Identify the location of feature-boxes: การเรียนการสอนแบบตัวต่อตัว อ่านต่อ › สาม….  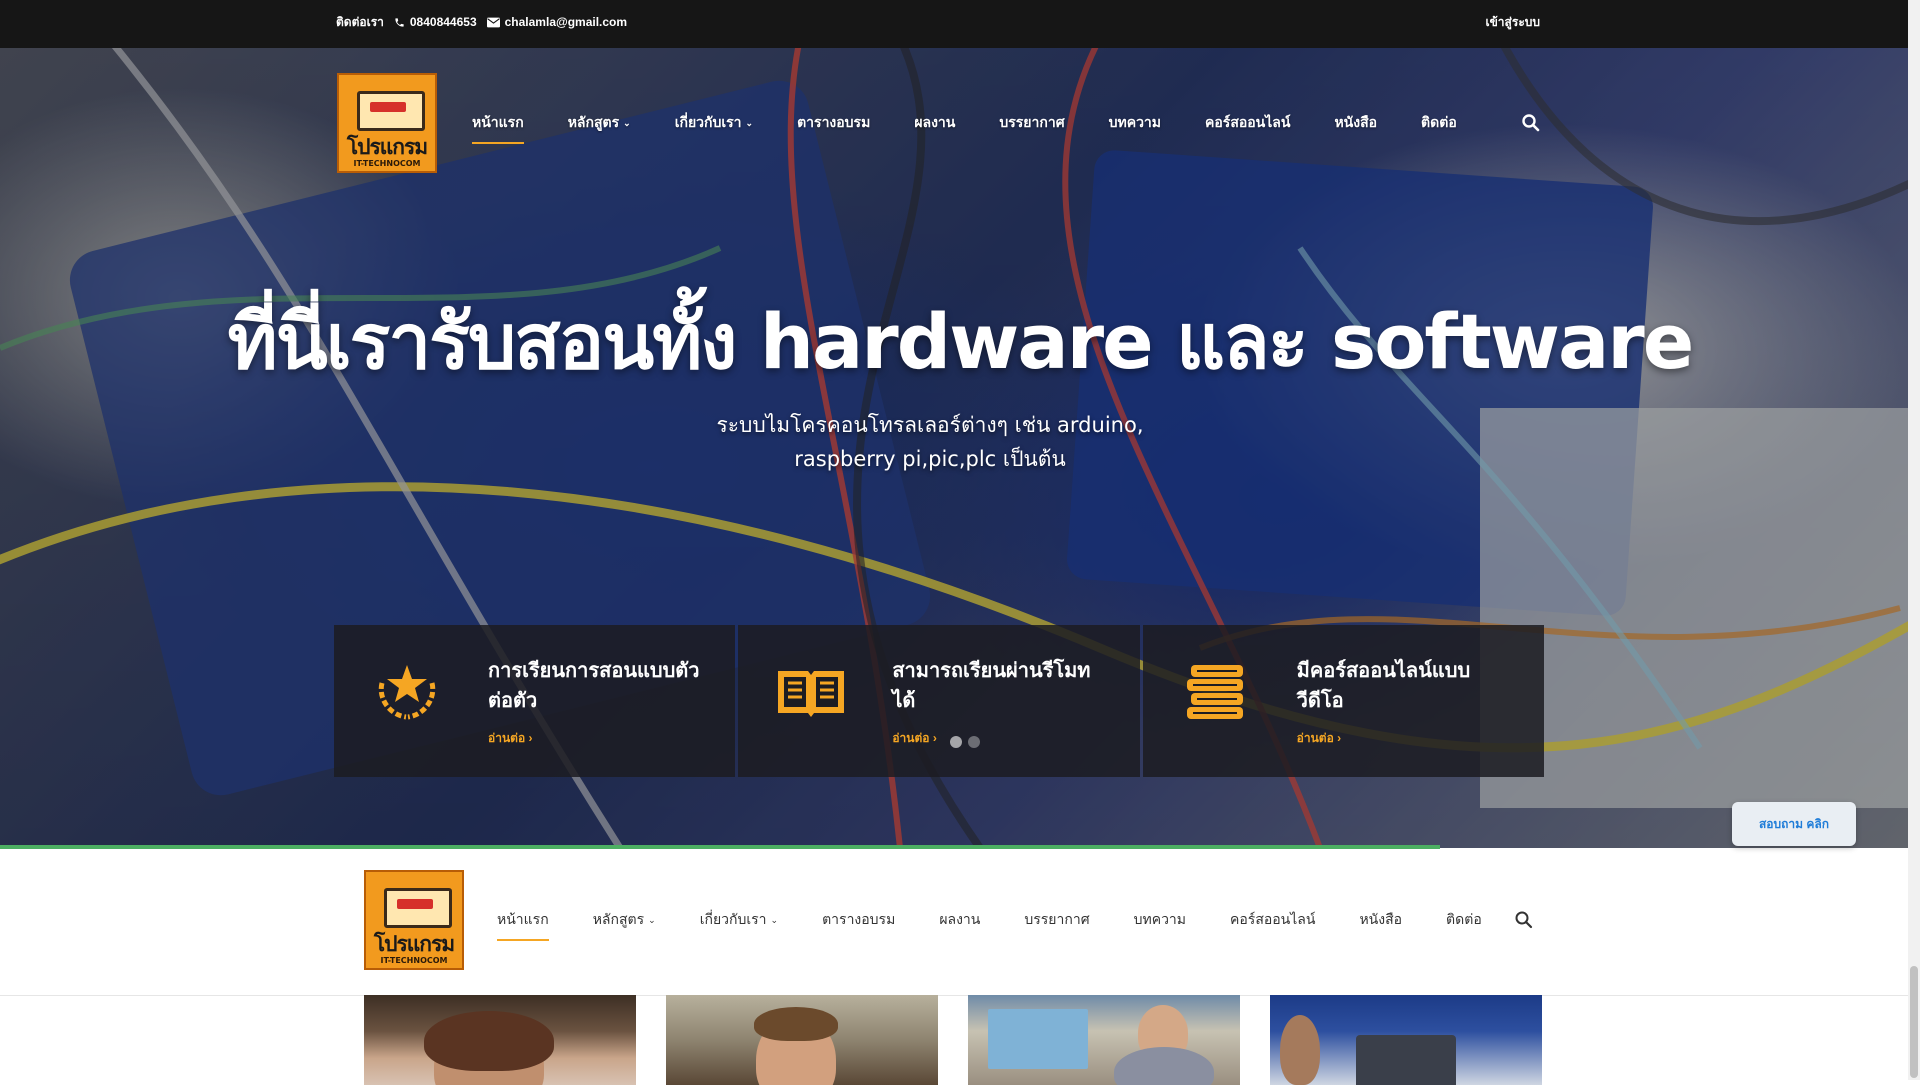
(939, 701).